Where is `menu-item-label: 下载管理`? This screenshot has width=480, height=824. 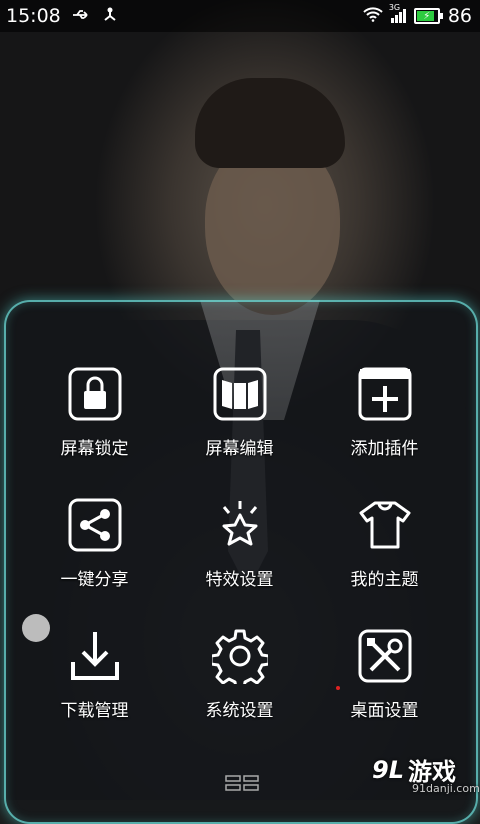 menu-item-label: 下载管理 is located at coordinates (94, 711).